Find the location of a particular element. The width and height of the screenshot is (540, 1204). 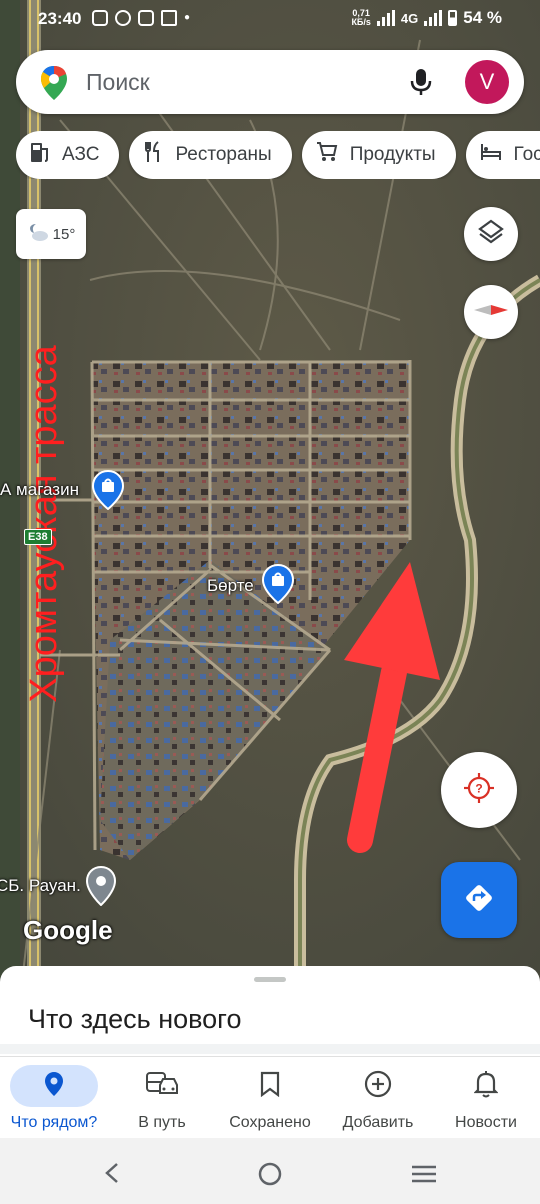

avatar: V is located at coordinates (487, 82).